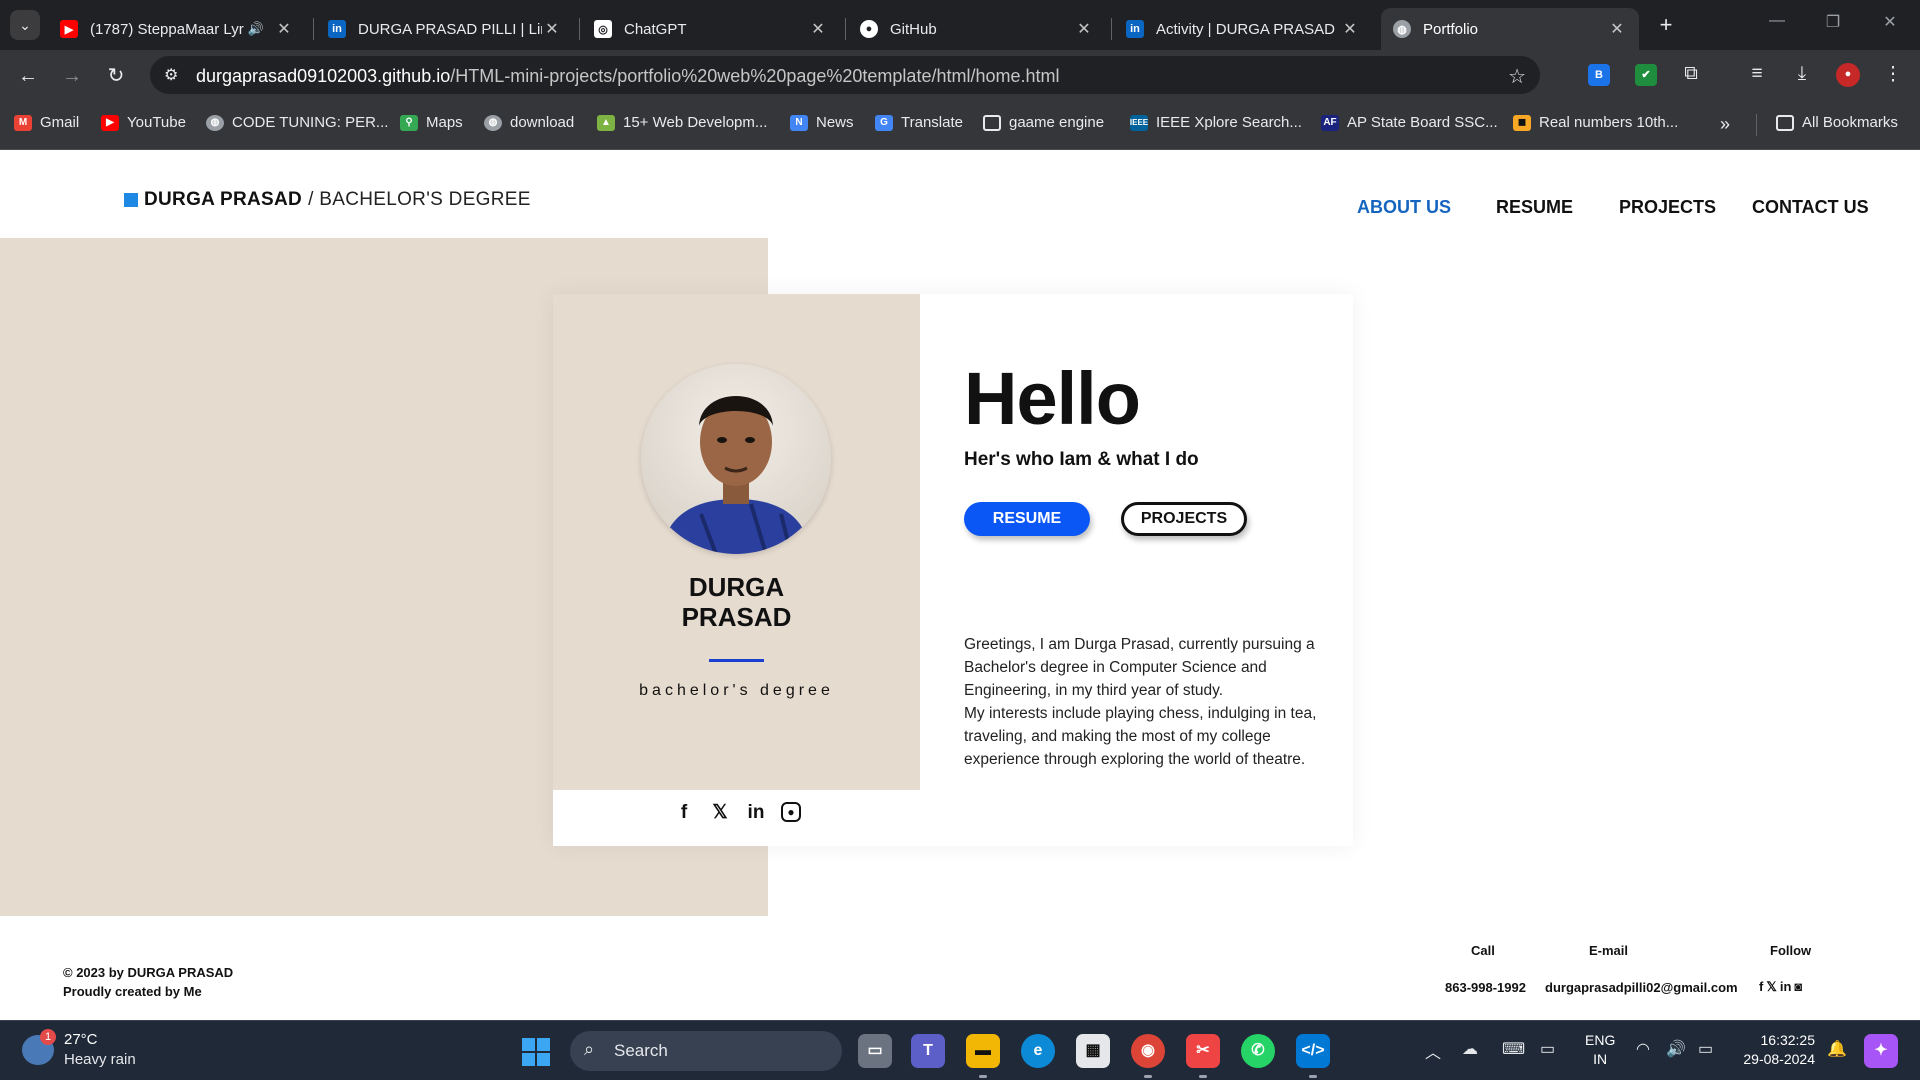 The width and height of the screenshot is (1920, 1080). What do you see at coordinates (529, 122) in the screenshot?
I see `bookmark-download: ◍ download` at bounding box center [529, 122].